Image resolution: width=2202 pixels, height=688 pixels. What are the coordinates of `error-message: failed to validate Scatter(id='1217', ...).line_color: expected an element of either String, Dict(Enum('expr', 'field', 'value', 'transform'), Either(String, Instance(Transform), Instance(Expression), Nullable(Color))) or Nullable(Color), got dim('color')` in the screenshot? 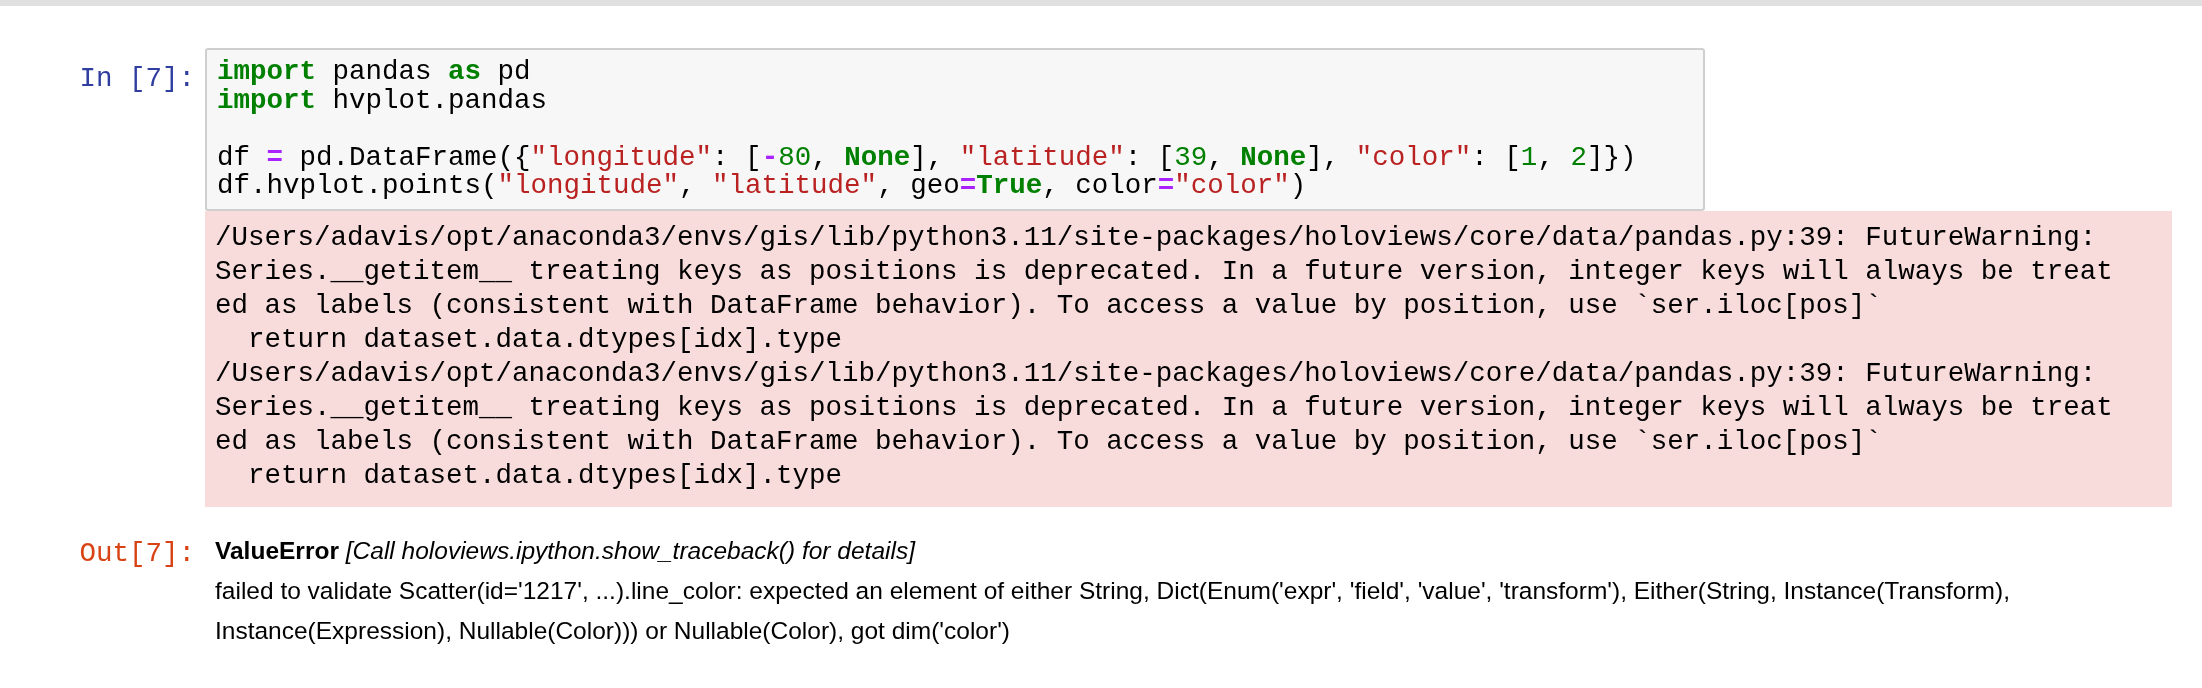 It's located at (1113, 611).